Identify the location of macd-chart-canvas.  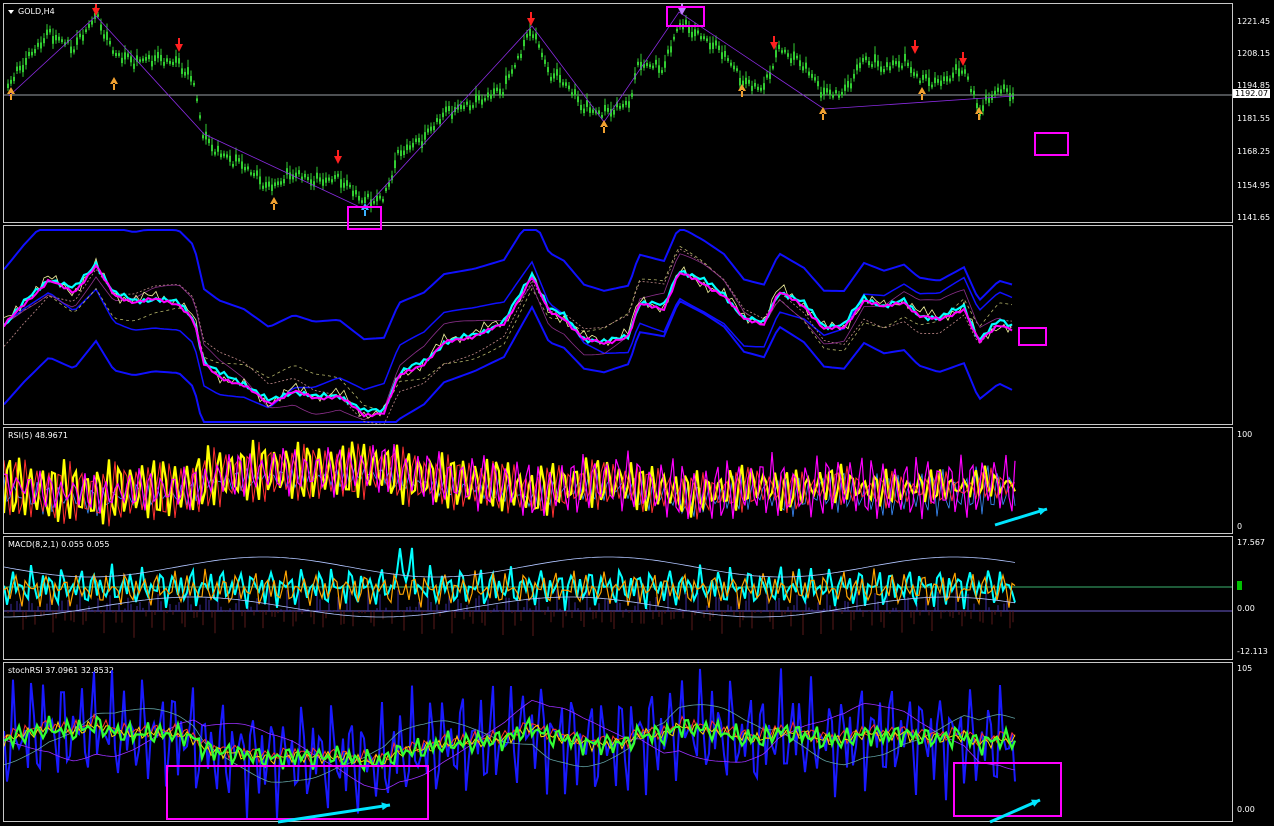
(618, 598).